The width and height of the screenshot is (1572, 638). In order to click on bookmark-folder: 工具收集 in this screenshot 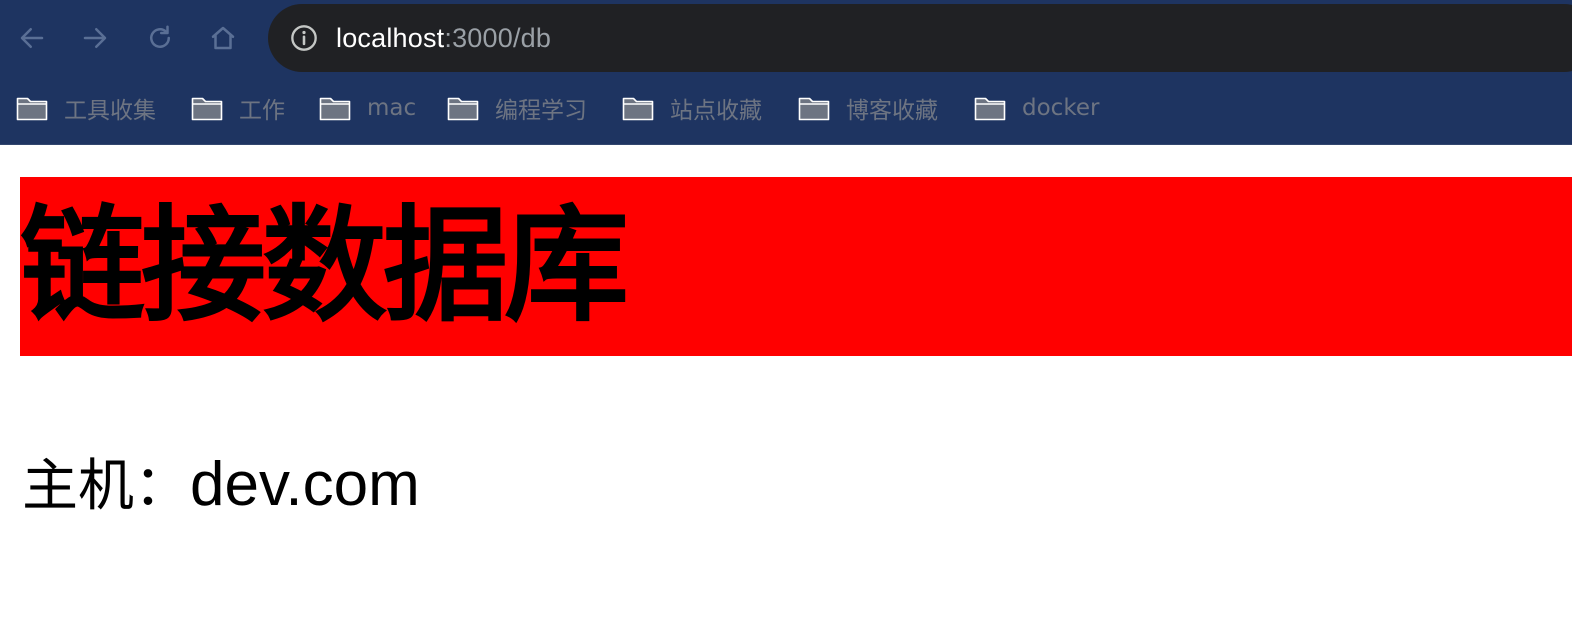, I will do `click(86, 108)`.